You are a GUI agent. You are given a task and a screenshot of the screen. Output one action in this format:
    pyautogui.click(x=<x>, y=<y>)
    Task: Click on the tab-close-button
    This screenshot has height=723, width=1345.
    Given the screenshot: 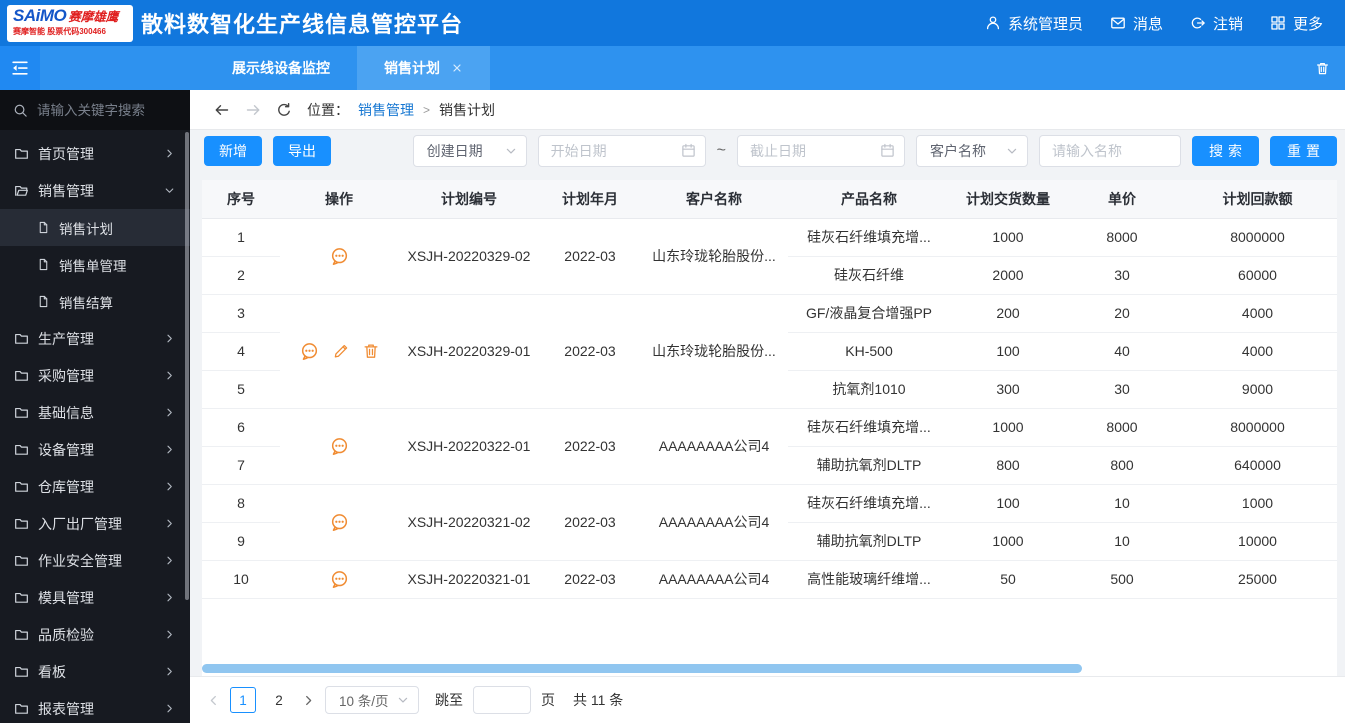 What is the action you would take?
    pyautogui.click(x=457, y=68)
    